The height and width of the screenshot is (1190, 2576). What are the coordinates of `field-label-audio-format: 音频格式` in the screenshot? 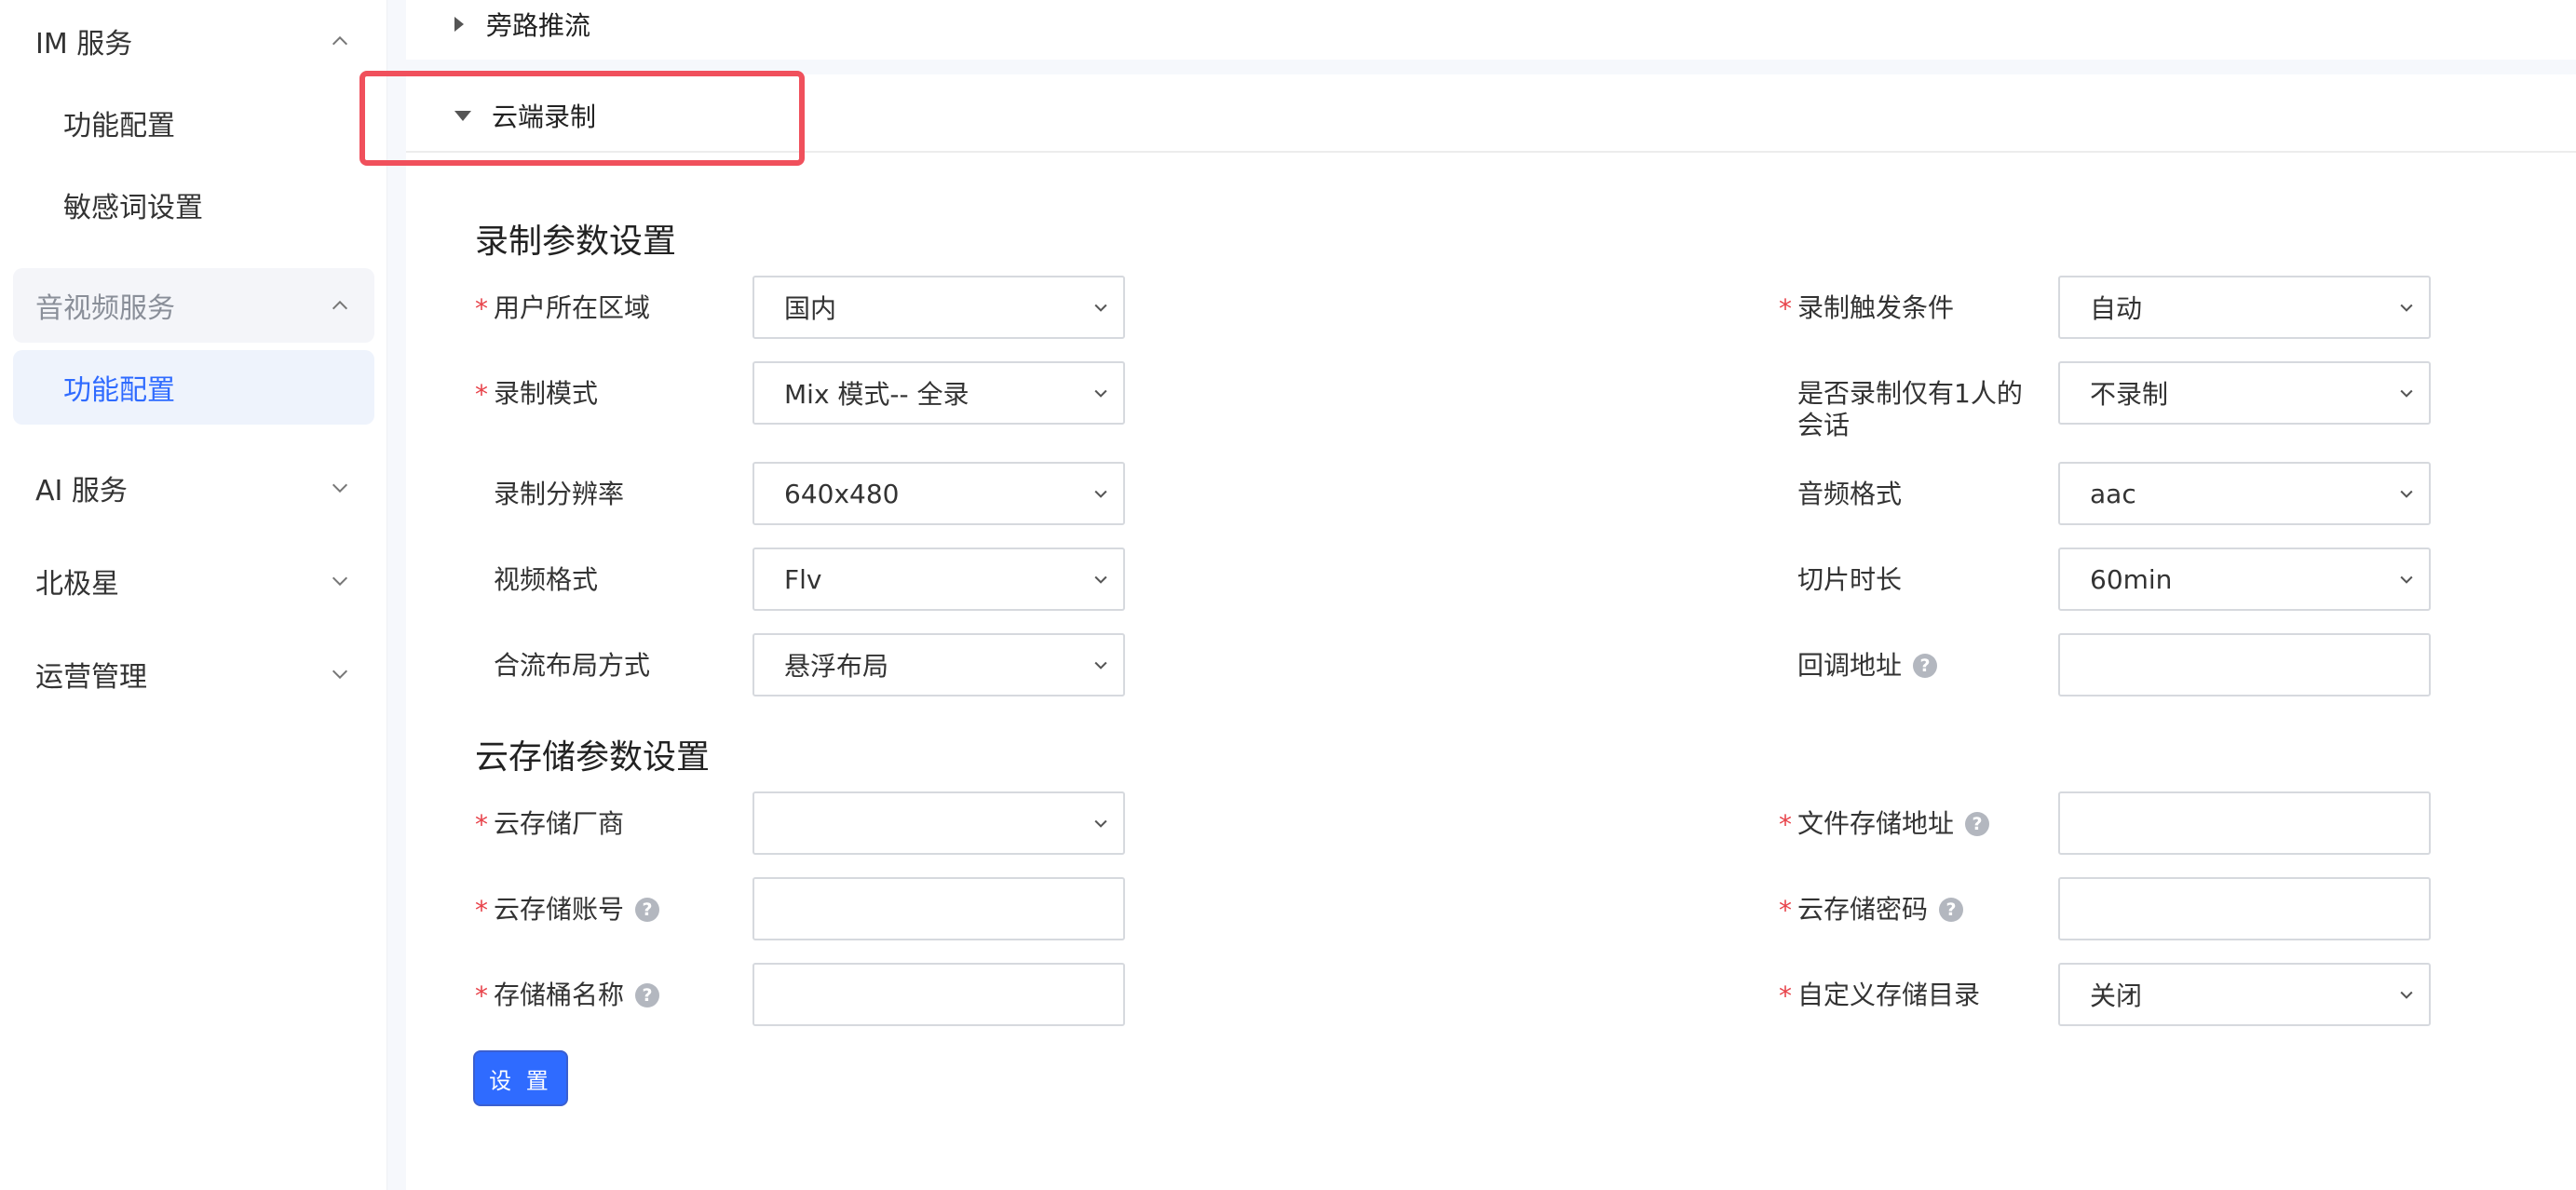 It's located at (1850, 494).